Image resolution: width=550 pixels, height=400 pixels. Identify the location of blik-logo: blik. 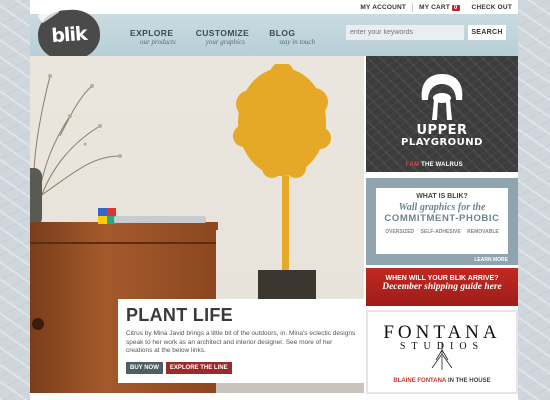
(69, 33).